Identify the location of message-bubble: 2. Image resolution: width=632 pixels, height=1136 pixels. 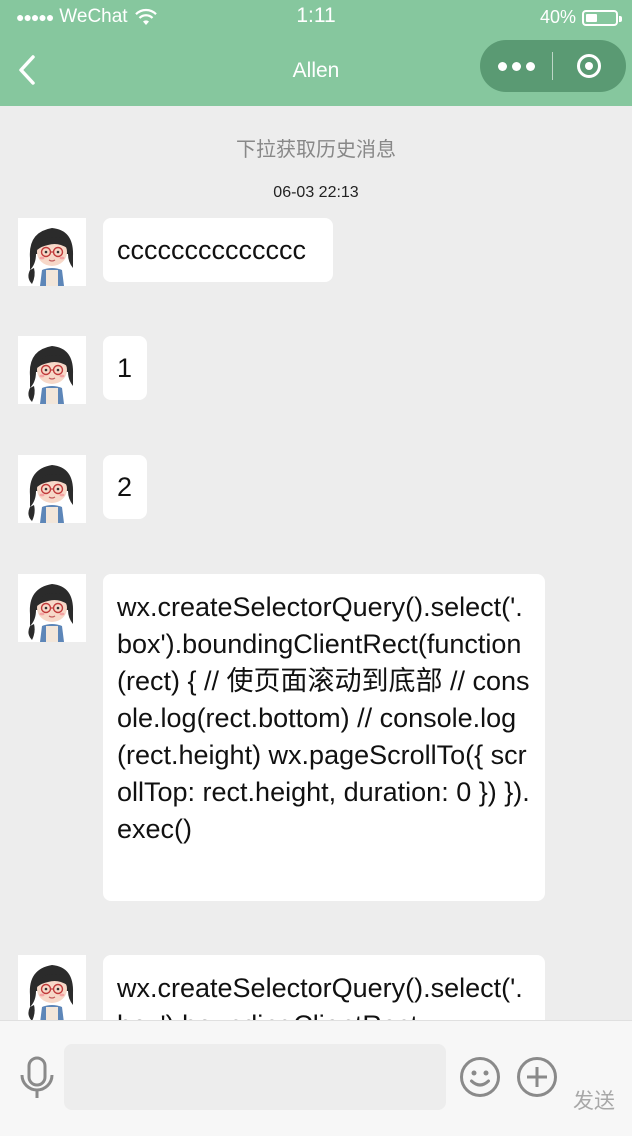
(125, 487).